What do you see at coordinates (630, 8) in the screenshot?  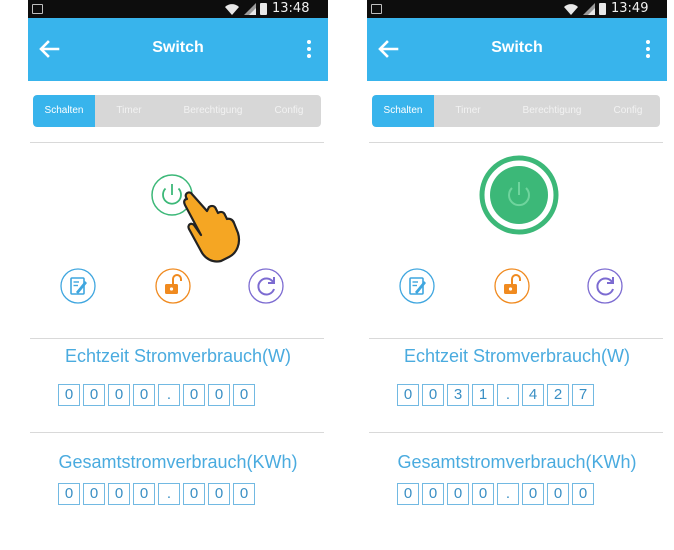 I see `status-time: 13:49` at bounding box center [630, 8].